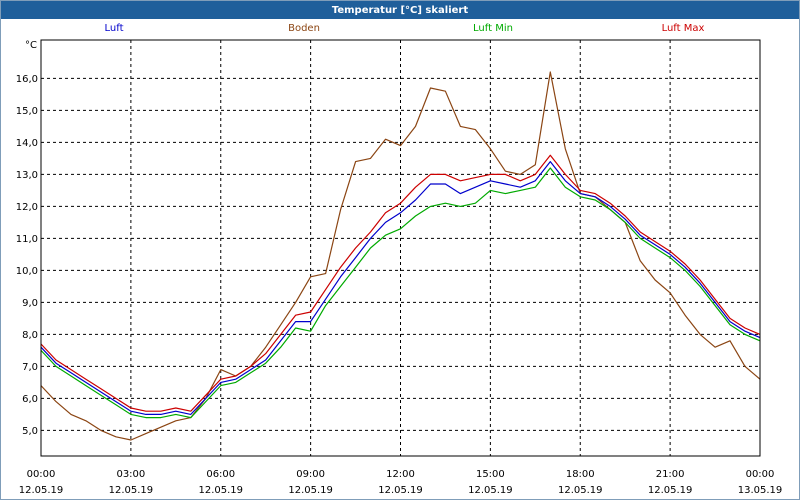 The image size is (800, 500). Describe the element at coordinates (30, 335) in the screenshot. I see `y-tick-label: 8,0` at that location.